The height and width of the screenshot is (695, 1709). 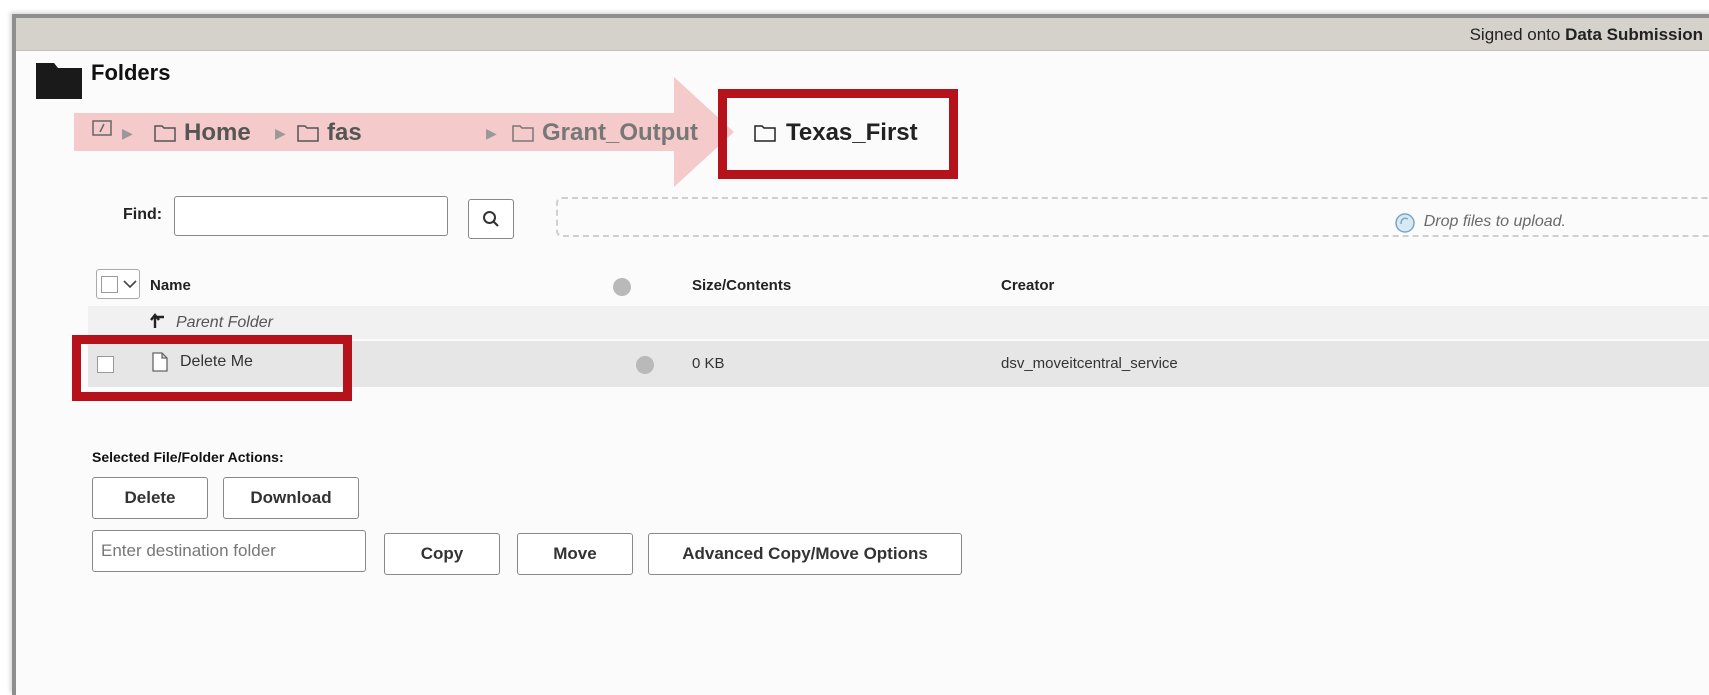 What do you see at coordinates (862, 34) in the screenshot?
I see `top-bar: Signed onto Data Submission` at bounding box center [862, 34].